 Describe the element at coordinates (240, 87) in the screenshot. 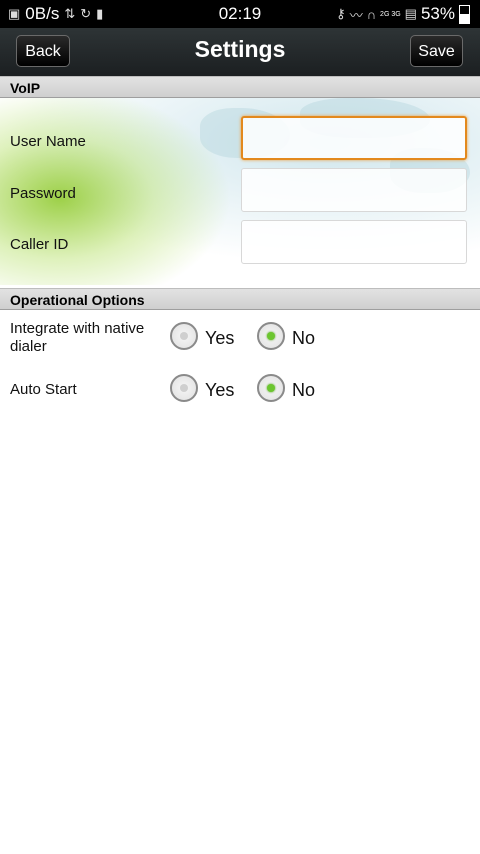

I see `voip-section-header: VoIP` at that location.